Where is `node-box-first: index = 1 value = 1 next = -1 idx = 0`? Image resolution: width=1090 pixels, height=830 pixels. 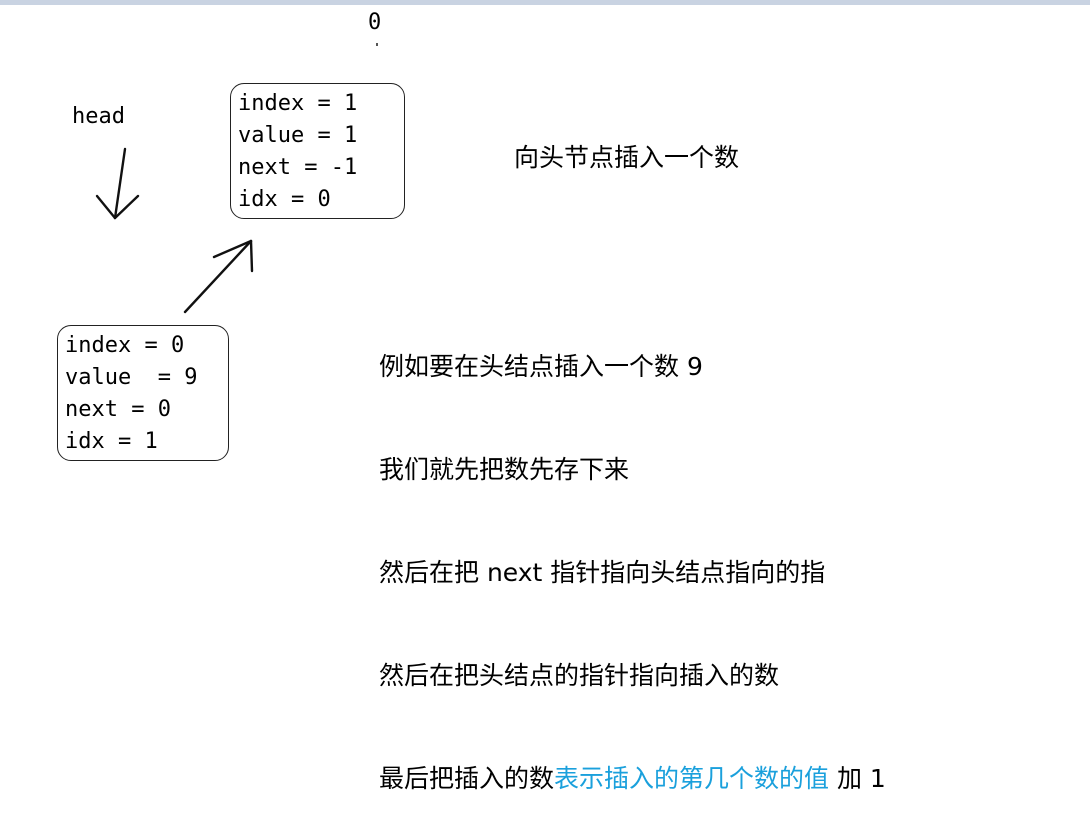 node-box-first: index = 1 value = 1 next = -1 idx = 0 is located at coordinates (317, 151).